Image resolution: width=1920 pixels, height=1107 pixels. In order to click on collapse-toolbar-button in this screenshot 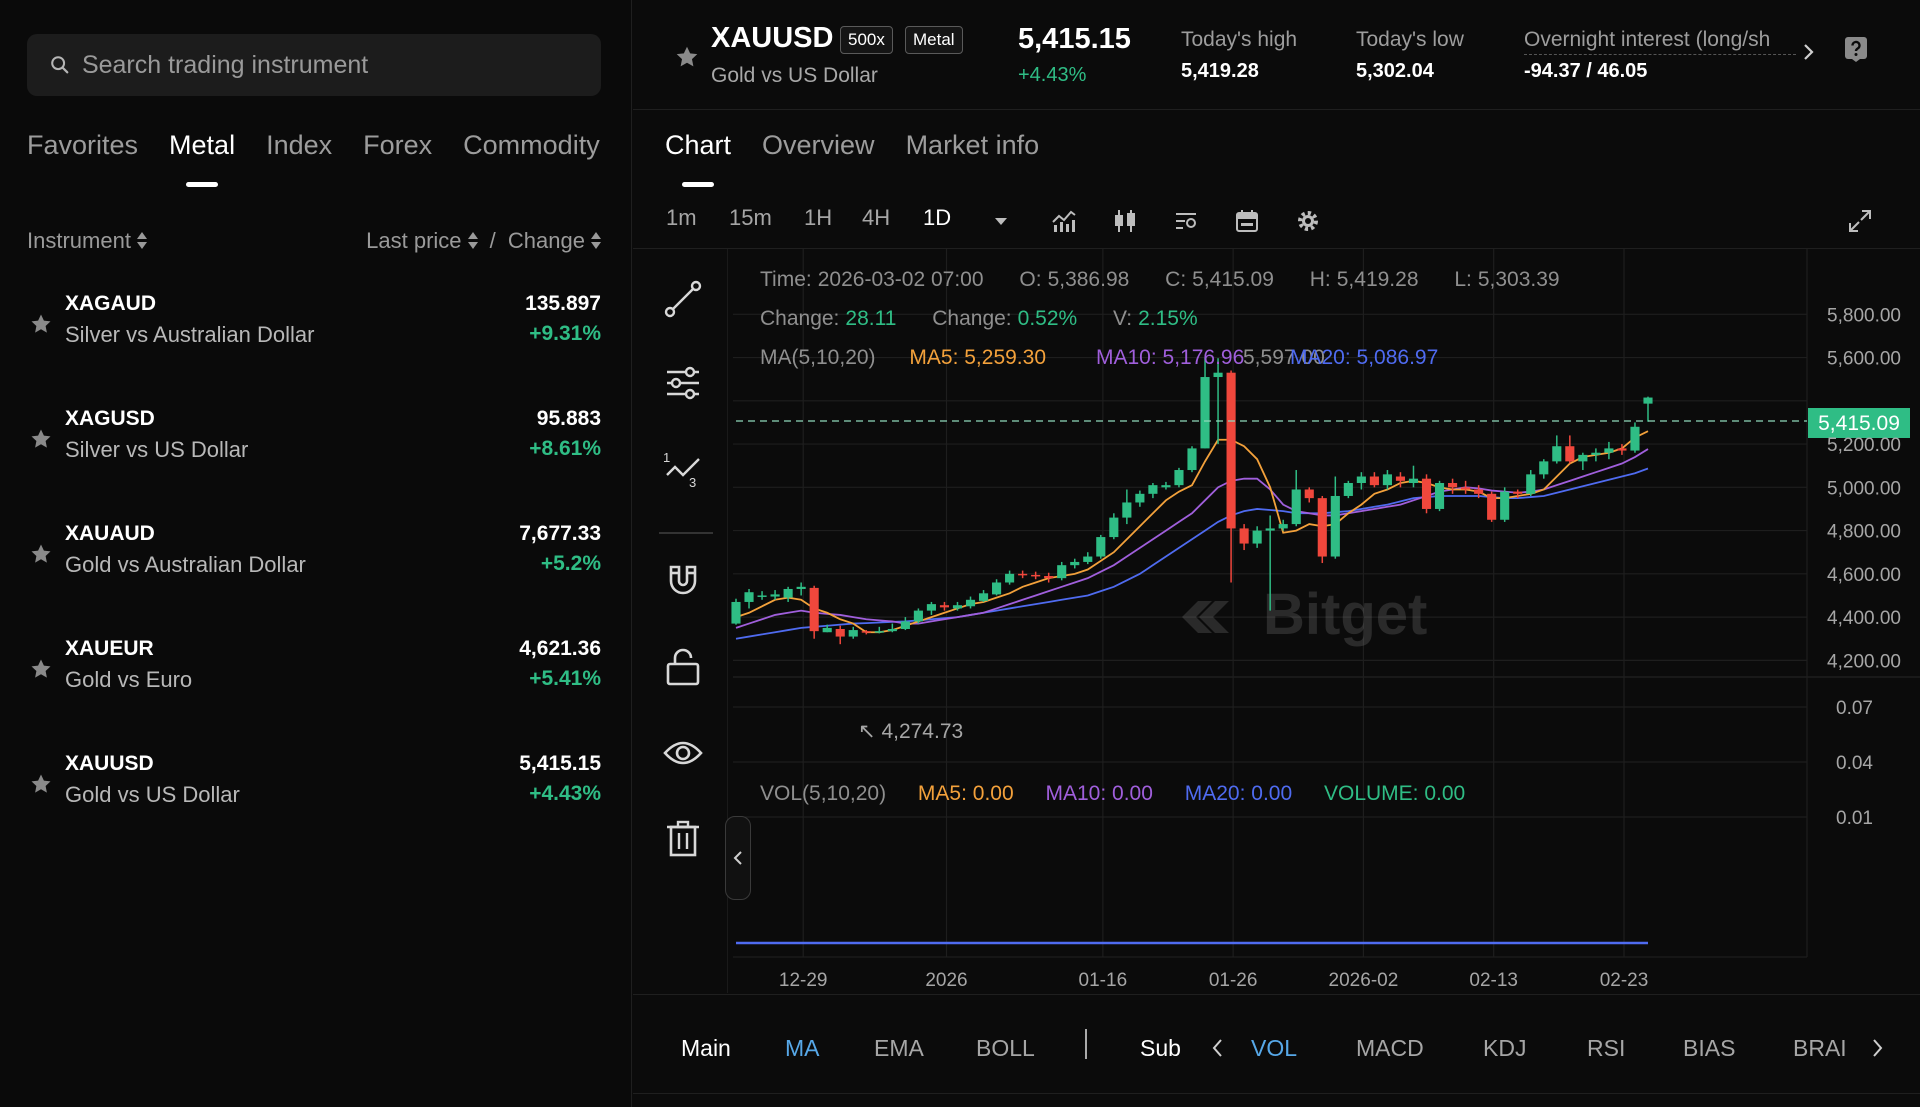, I will do `click(738, 858)`.